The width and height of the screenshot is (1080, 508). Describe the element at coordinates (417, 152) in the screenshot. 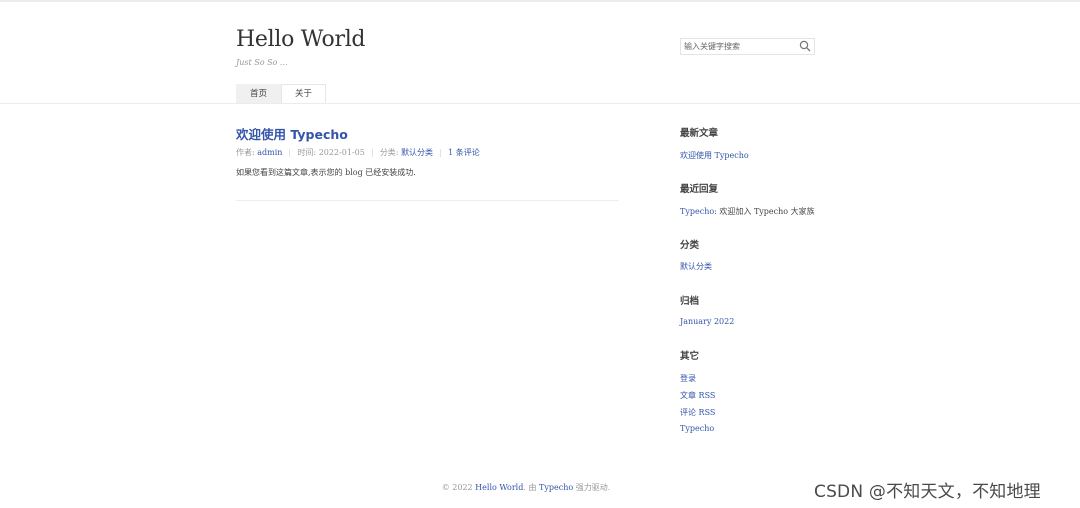

I see `post-category-link: 默认分类` at that location.